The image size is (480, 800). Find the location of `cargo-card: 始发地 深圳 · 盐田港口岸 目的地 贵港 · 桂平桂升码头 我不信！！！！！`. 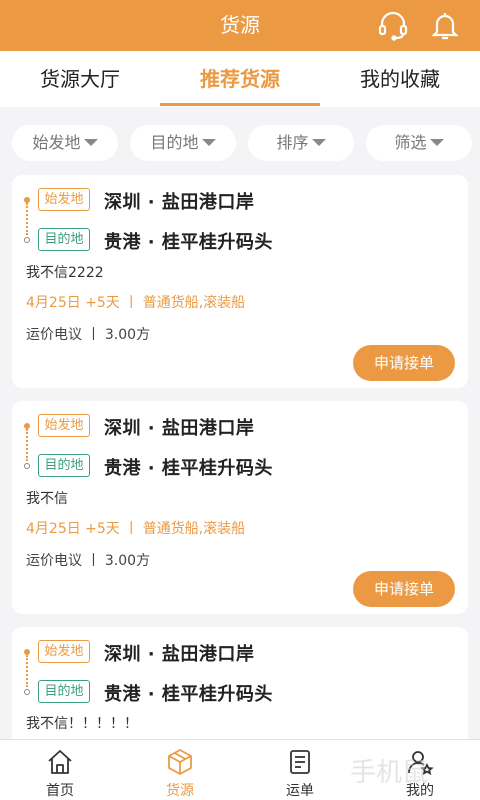

cargo-card: 始发地 深圳 · 盐田港口岸 目的地 贵港 · 桂平桂升码头 我不信！！！！！ is located at coordinates (240, 683).